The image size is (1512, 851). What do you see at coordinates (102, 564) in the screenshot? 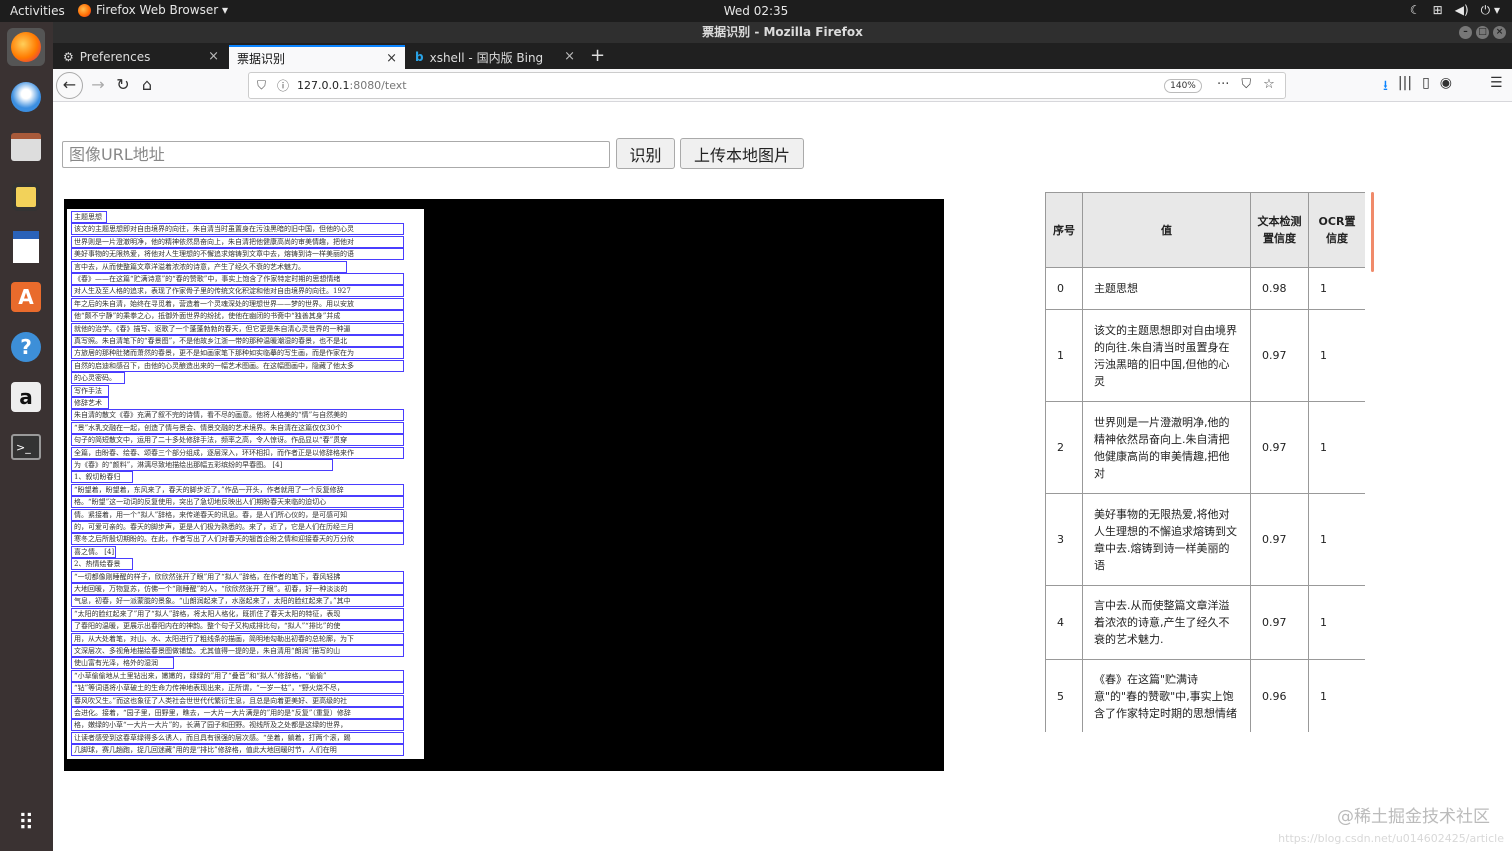
I see `ocr-text-line: 2、热情绘春景` at bounding box center [102, 564].